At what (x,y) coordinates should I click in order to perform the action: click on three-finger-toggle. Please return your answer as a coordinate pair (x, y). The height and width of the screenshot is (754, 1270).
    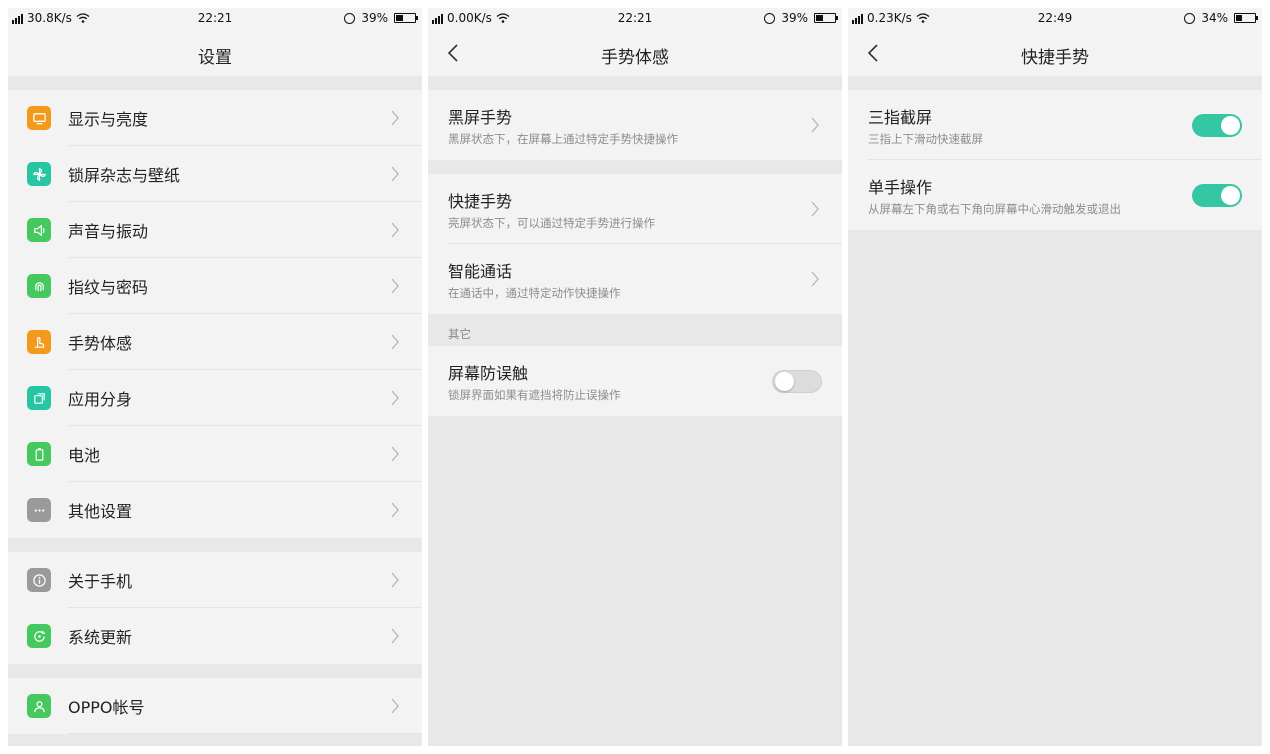
    Looking at the image, I should click on (1217, 125).